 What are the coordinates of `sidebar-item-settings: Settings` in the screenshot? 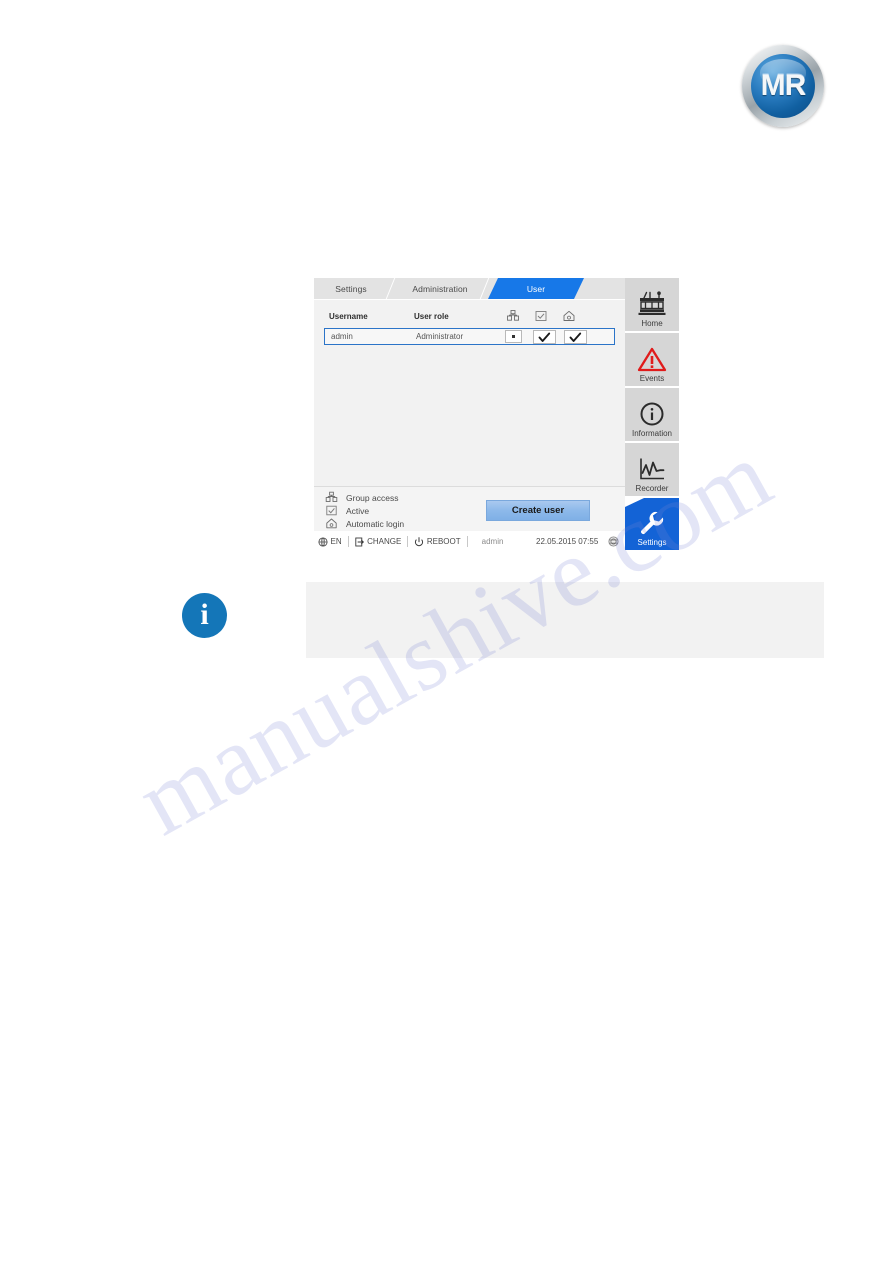 It's located at (652, 524).